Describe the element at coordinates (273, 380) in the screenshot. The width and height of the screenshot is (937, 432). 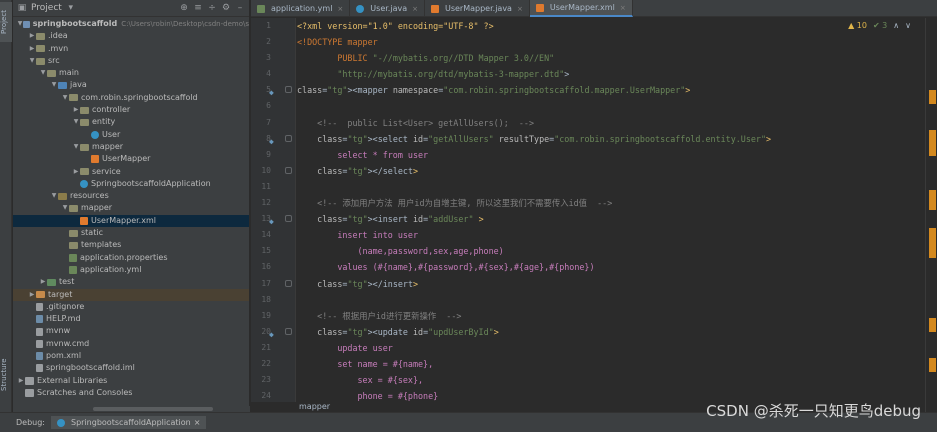
I see `line-number: 23` at that location.